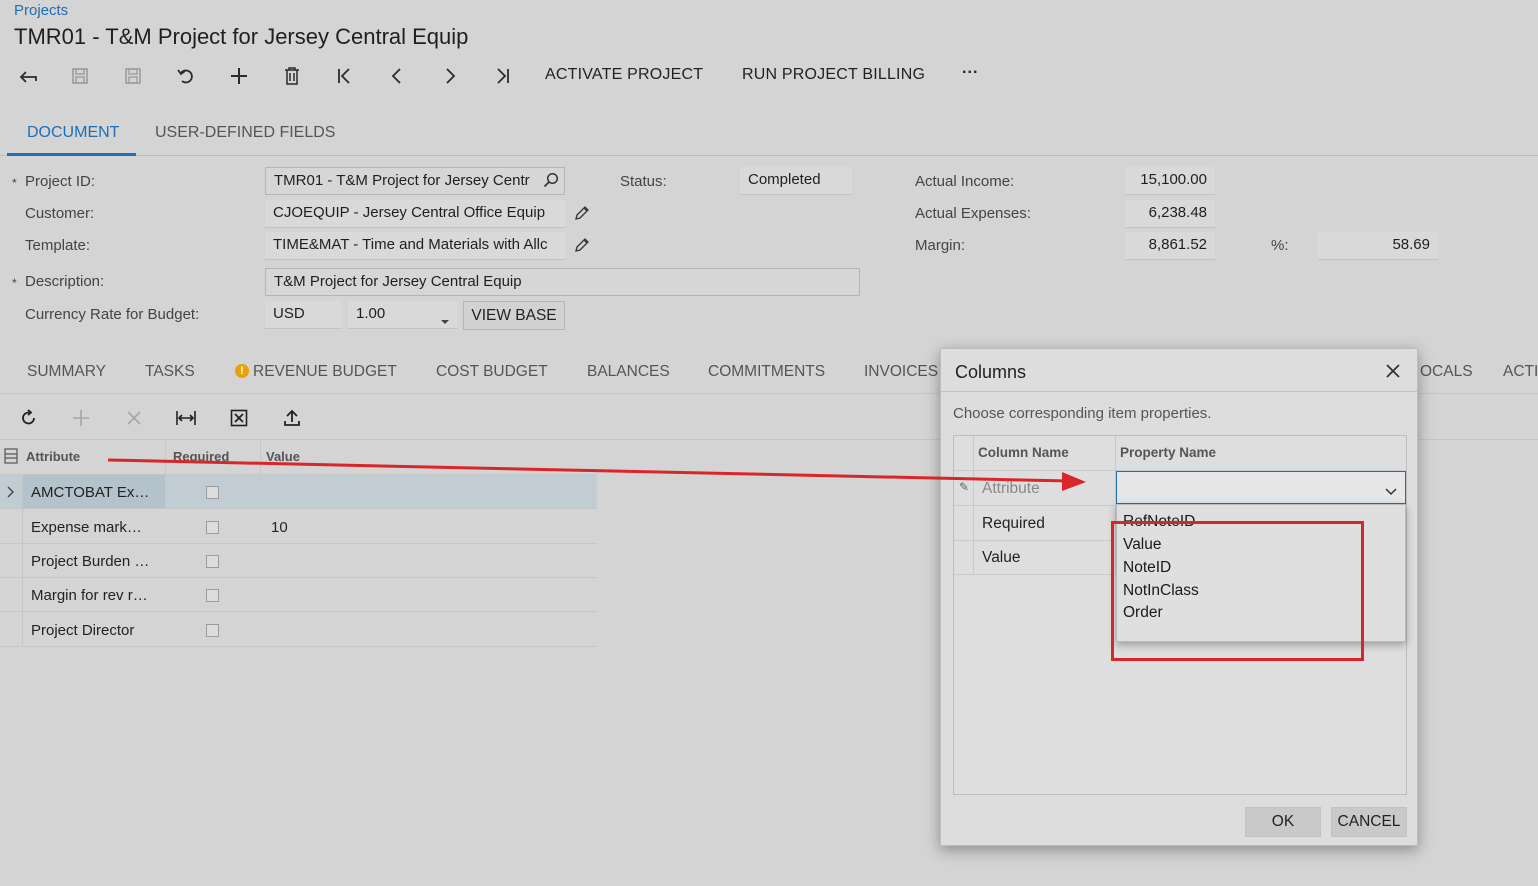  Describe the element at coordinates (1237, 591) in the screenshot. I see `annotation-highlight-box` at that location.